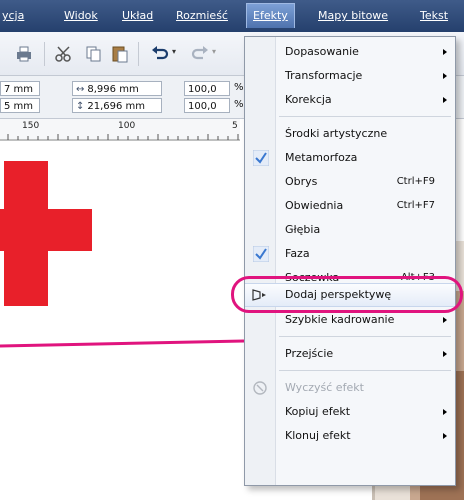  I want to click on menu-item-label: Metamorfoza, so click(321, 157).